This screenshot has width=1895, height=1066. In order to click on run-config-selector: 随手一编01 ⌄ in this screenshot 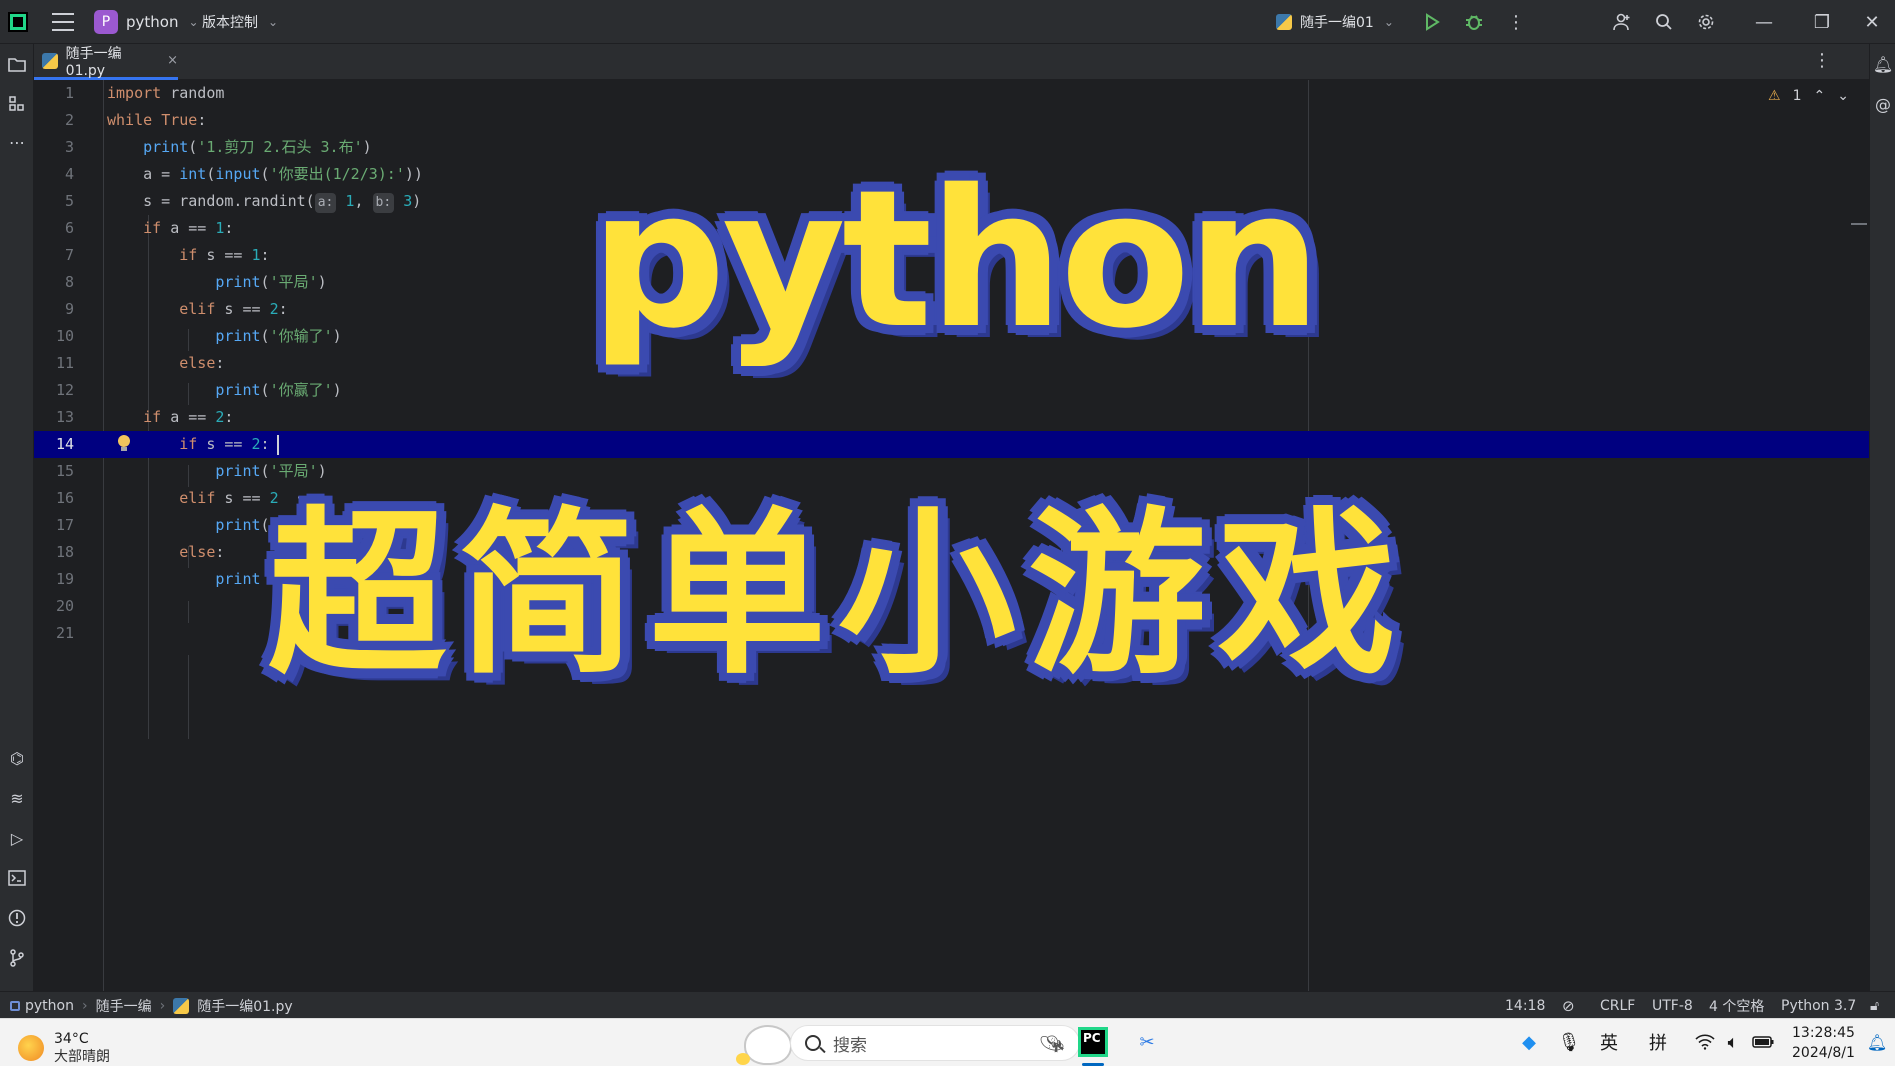, I will do `click(1335, 22)`.